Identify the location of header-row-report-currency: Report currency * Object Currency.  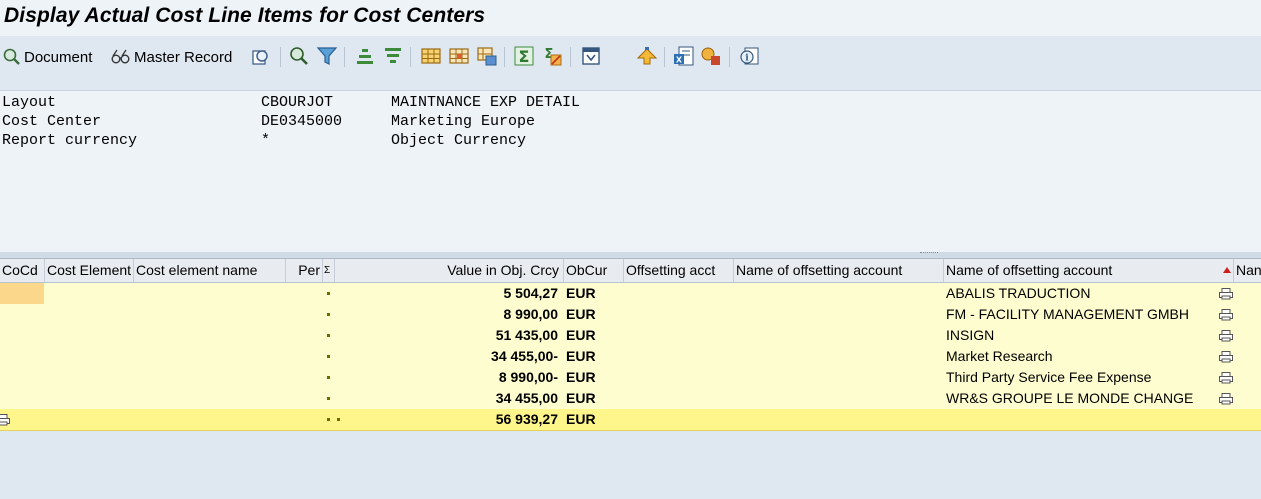
(263, 141).